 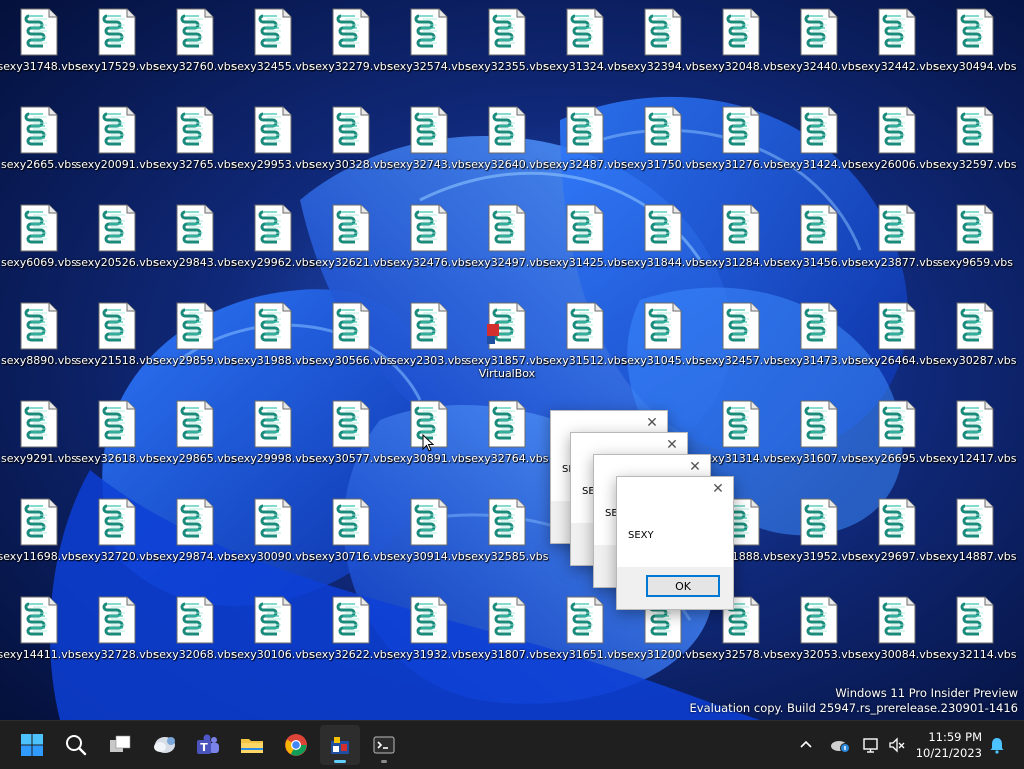 I want to click on desktop-file-icon: sexy29953.vbs, so click(x=273, y=145).